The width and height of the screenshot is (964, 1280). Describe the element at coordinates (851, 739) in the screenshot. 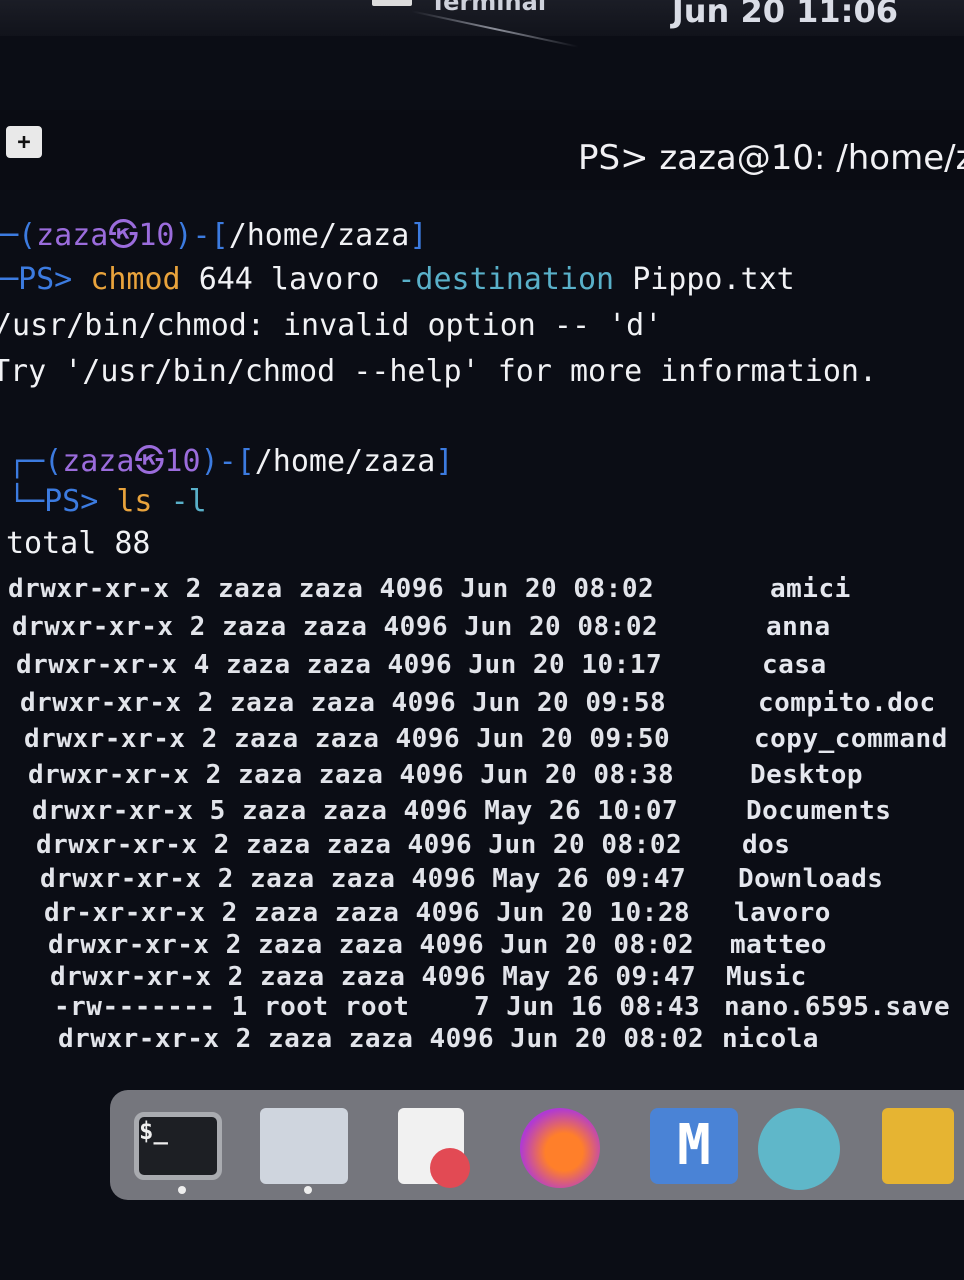

I see `file-name: copy_command` at that location.